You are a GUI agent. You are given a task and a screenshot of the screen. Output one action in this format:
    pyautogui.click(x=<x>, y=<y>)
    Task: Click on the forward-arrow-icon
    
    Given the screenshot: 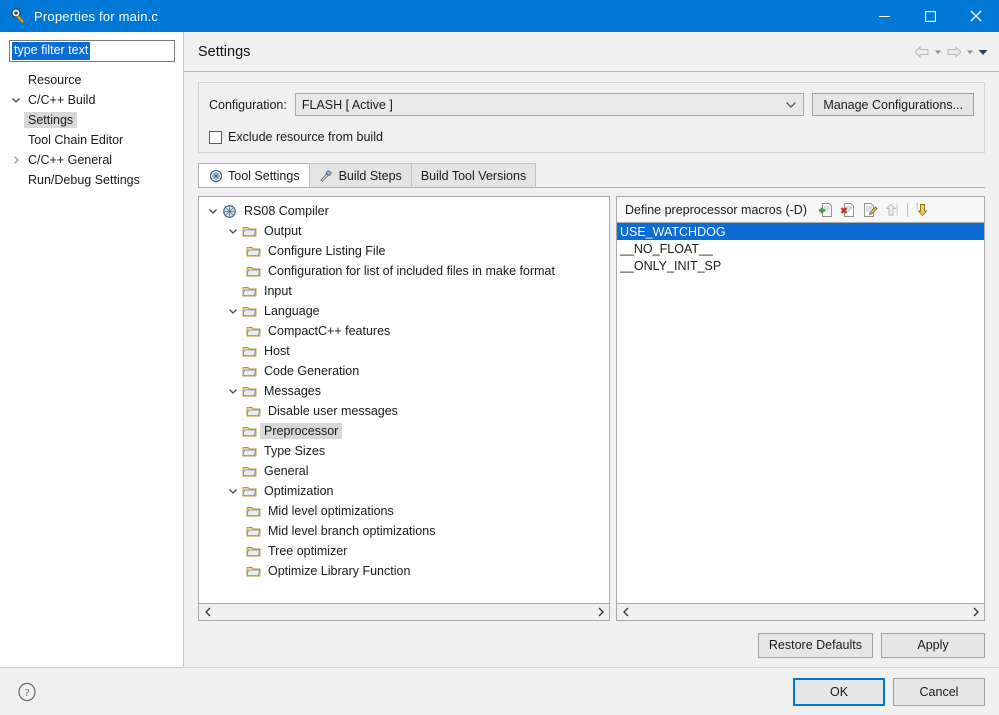 What is the action you would take?
    pyautogui.click(x=954, y=52)
    